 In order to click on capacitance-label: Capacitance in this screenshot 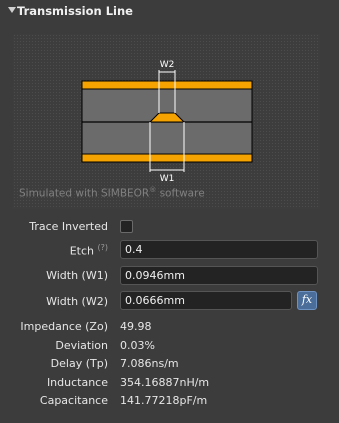, I will do `click(73, 400)`.